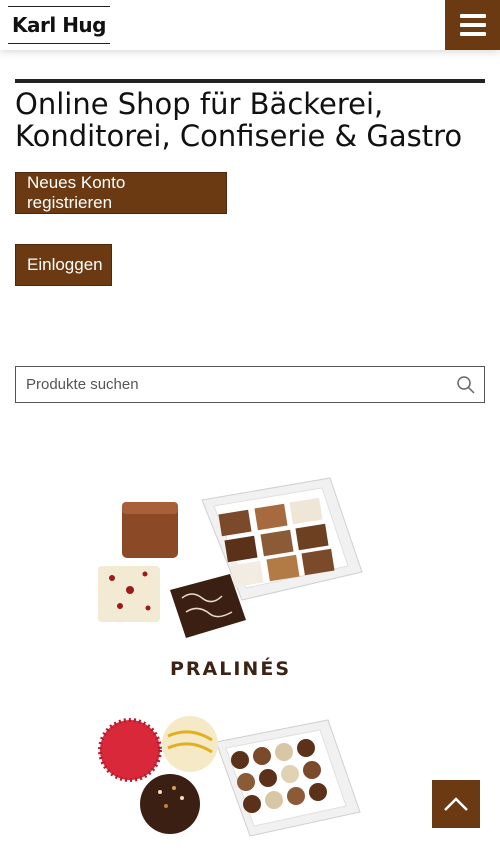 The image size is (500, 848). What do you see at coordinates (466, 385) in the screenshot?
I see `search-icon` at bounding box center [466, 385].